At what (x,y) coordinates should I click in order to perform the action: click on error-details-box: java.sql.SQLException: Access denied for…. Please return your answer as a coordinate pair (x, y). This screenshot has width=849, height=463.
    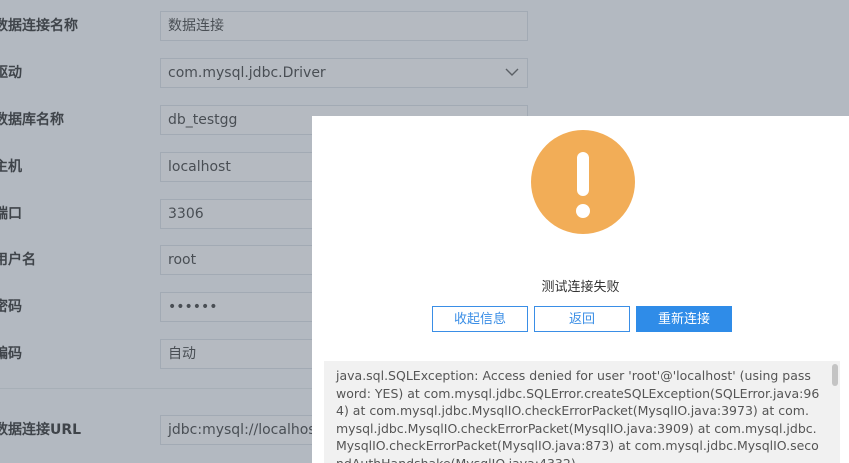
    Looking at the image, I should click on (582, 412).